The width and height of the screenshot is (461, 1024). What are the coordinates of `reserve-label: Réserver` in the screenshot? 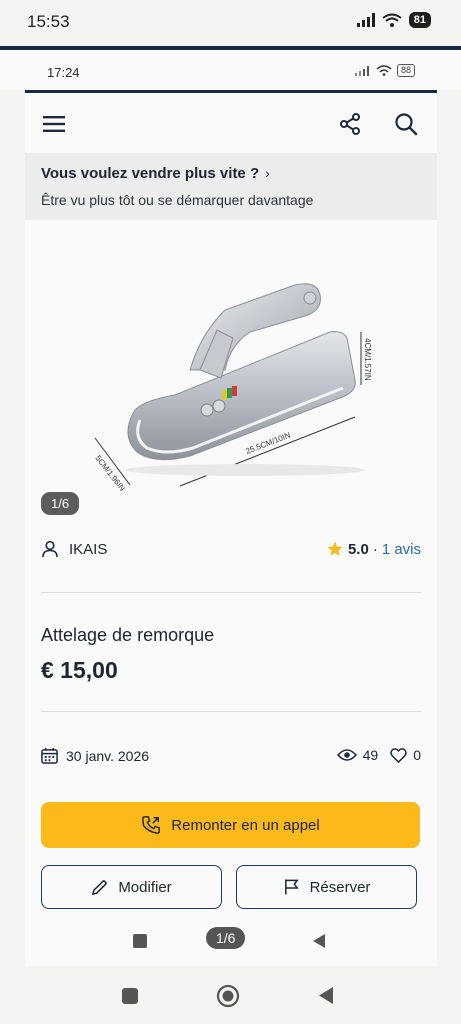 It's located at (340, 887).